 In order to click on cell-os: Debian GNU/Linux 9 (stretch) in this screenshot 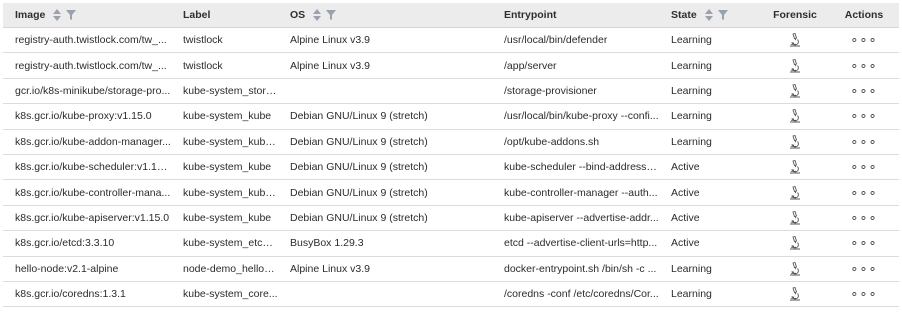, I will do `click(385, 193)`.